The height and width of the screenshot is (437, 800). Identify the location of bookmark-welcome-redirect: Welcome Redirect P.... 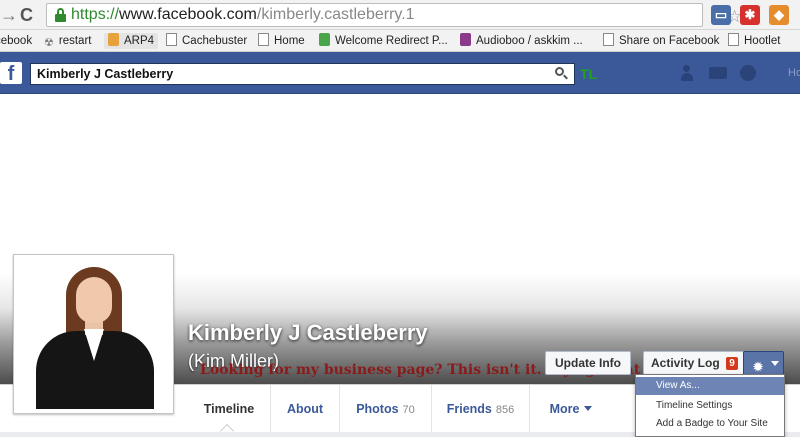
(383, 41).